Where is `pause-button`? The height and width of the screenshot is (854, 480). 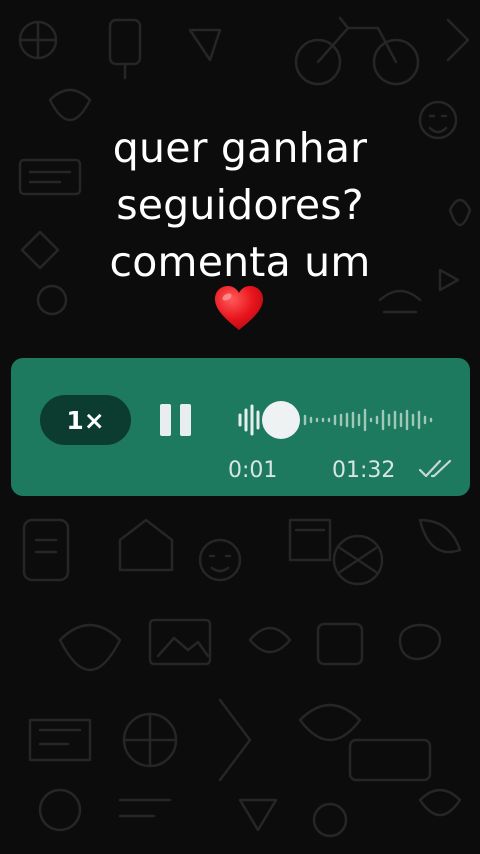
pause-button is located at coordinates (176, 420).